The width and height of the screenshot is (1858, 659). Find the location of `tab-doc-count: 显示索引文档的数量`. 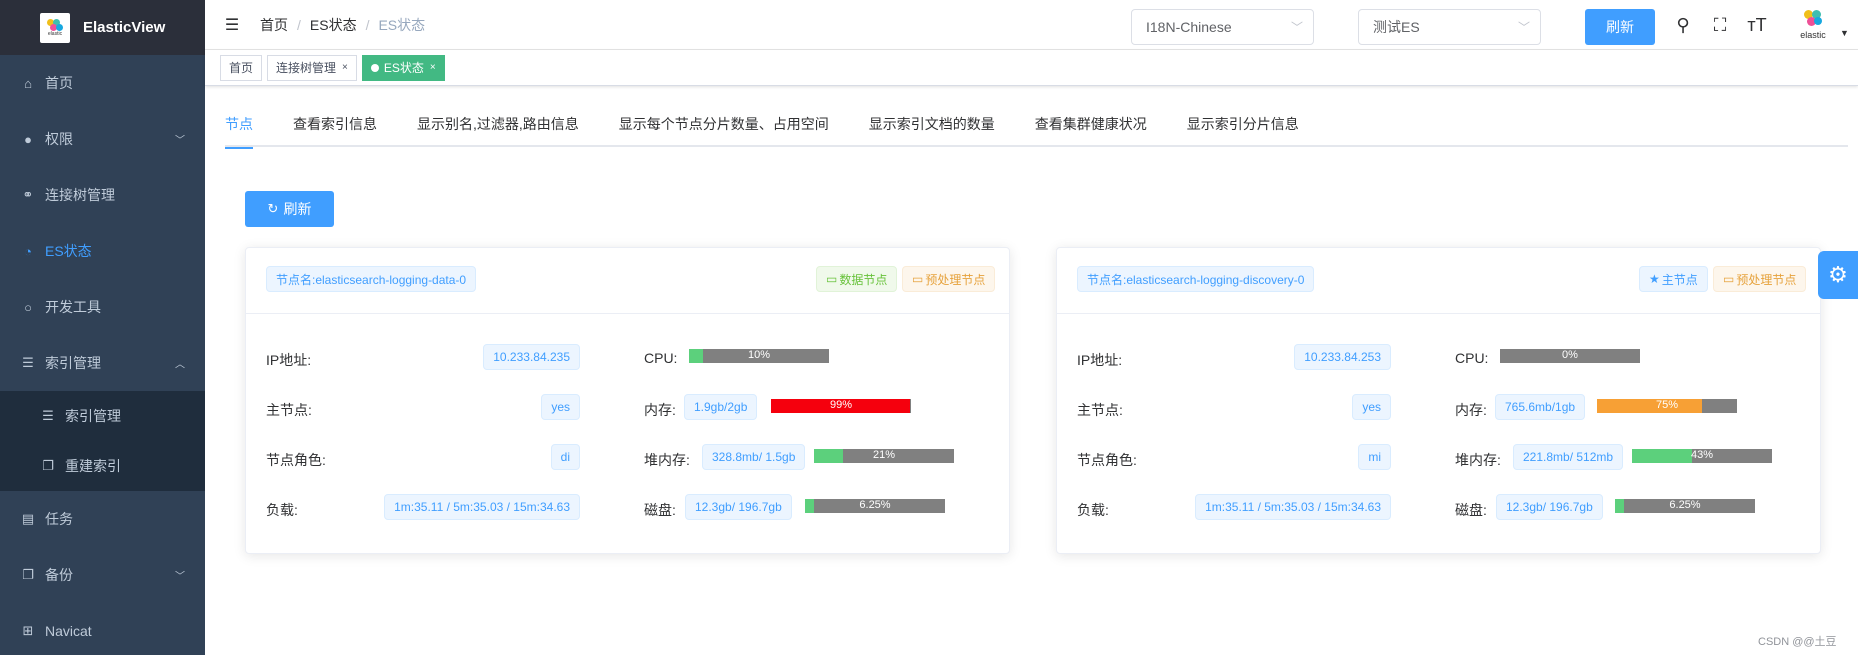

tab-doc-count: 显示索引文档的数量 is located at coordinates (932, 123).